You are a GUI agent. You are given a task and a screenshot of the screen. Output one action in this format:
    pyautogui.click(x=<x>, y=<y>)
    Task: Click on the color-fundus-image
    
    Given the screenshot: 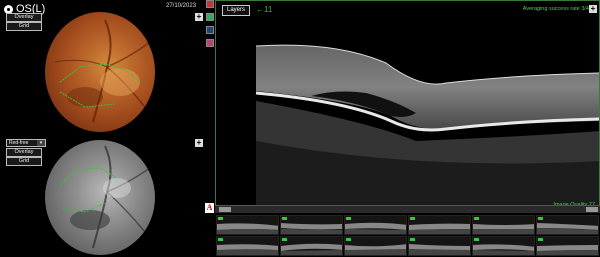 What is the action you would take?
    pyautogui.click(x=100, y=72)
    